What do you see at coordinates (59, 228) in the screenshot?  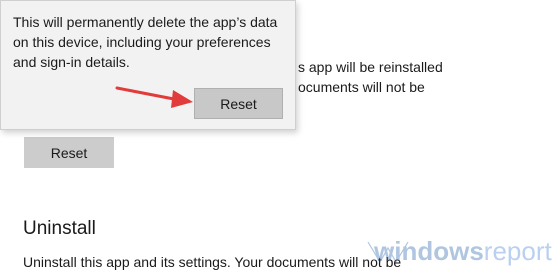 I see `uninstall-section-title: Uninstall` at bounding box center [59, 228].